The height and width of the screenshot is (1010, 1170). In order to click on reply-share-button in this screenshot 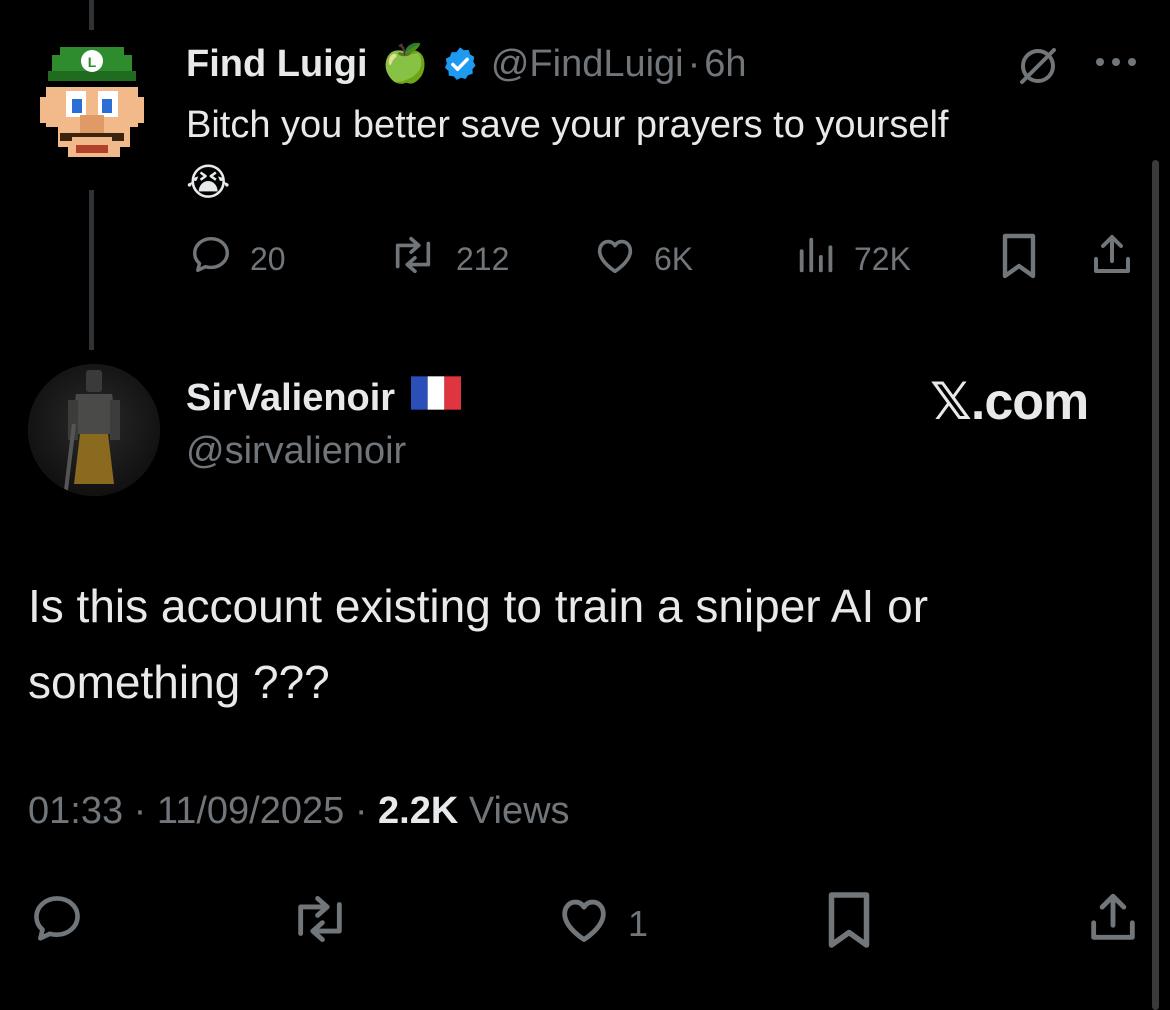, I will do `click(1113, 922)`.